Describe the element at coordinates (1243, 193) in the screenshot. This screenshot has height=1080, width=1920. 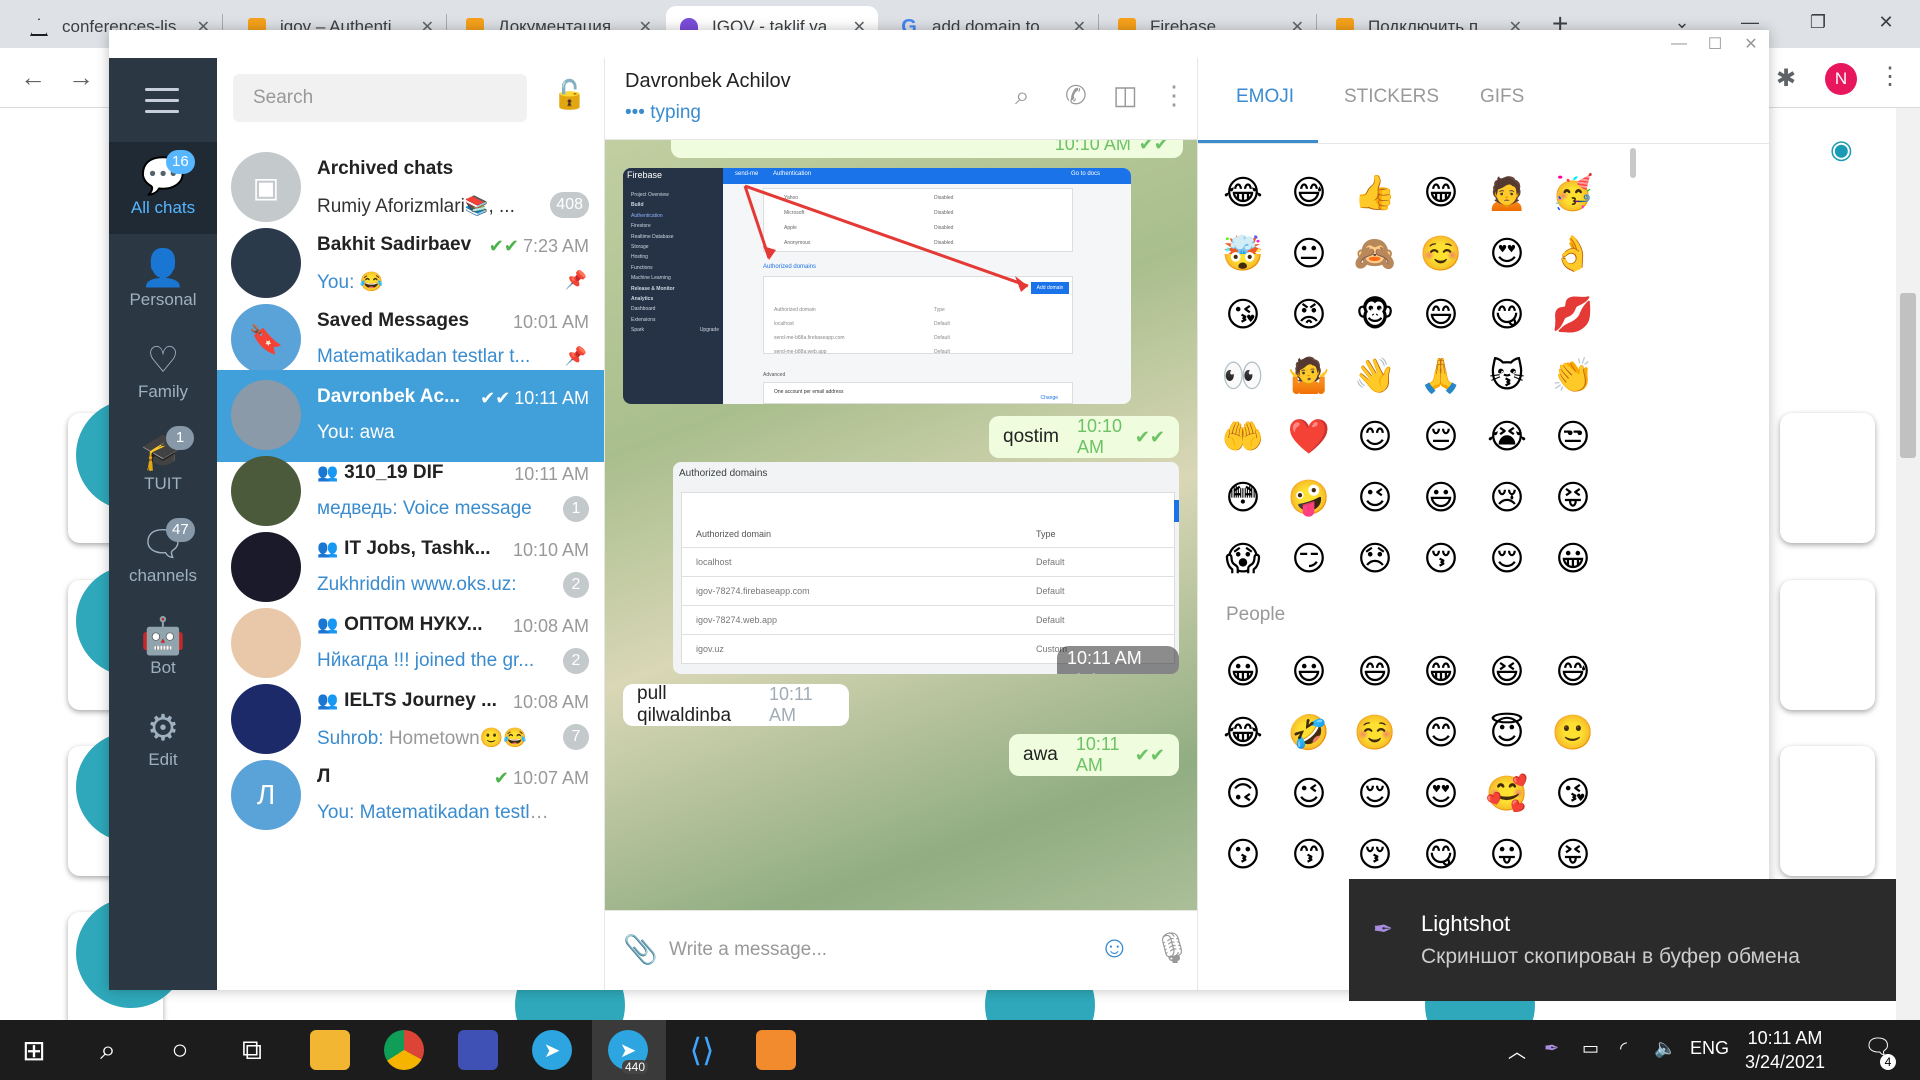
I see `emoji-button: 😂` at that location.